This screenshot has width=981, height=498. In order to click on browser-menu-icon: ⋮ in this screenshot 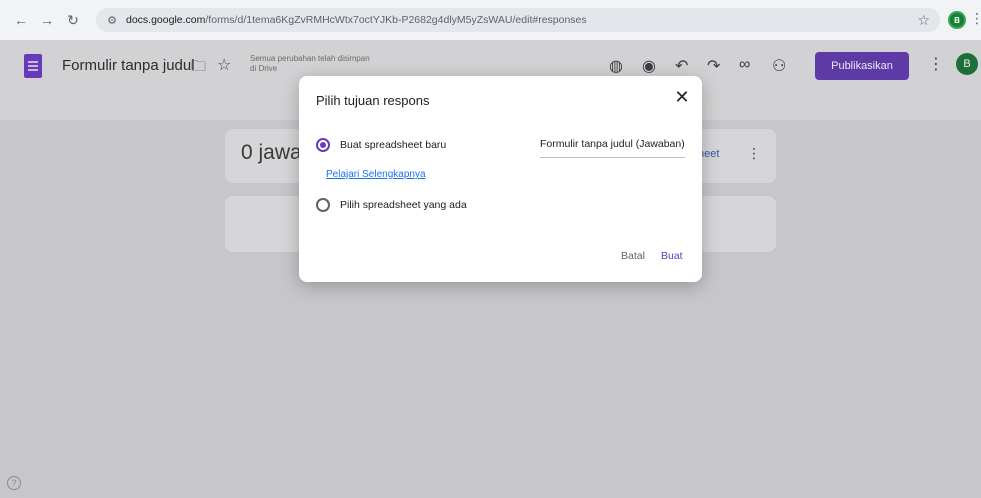, I will do `click(975, 18)`.